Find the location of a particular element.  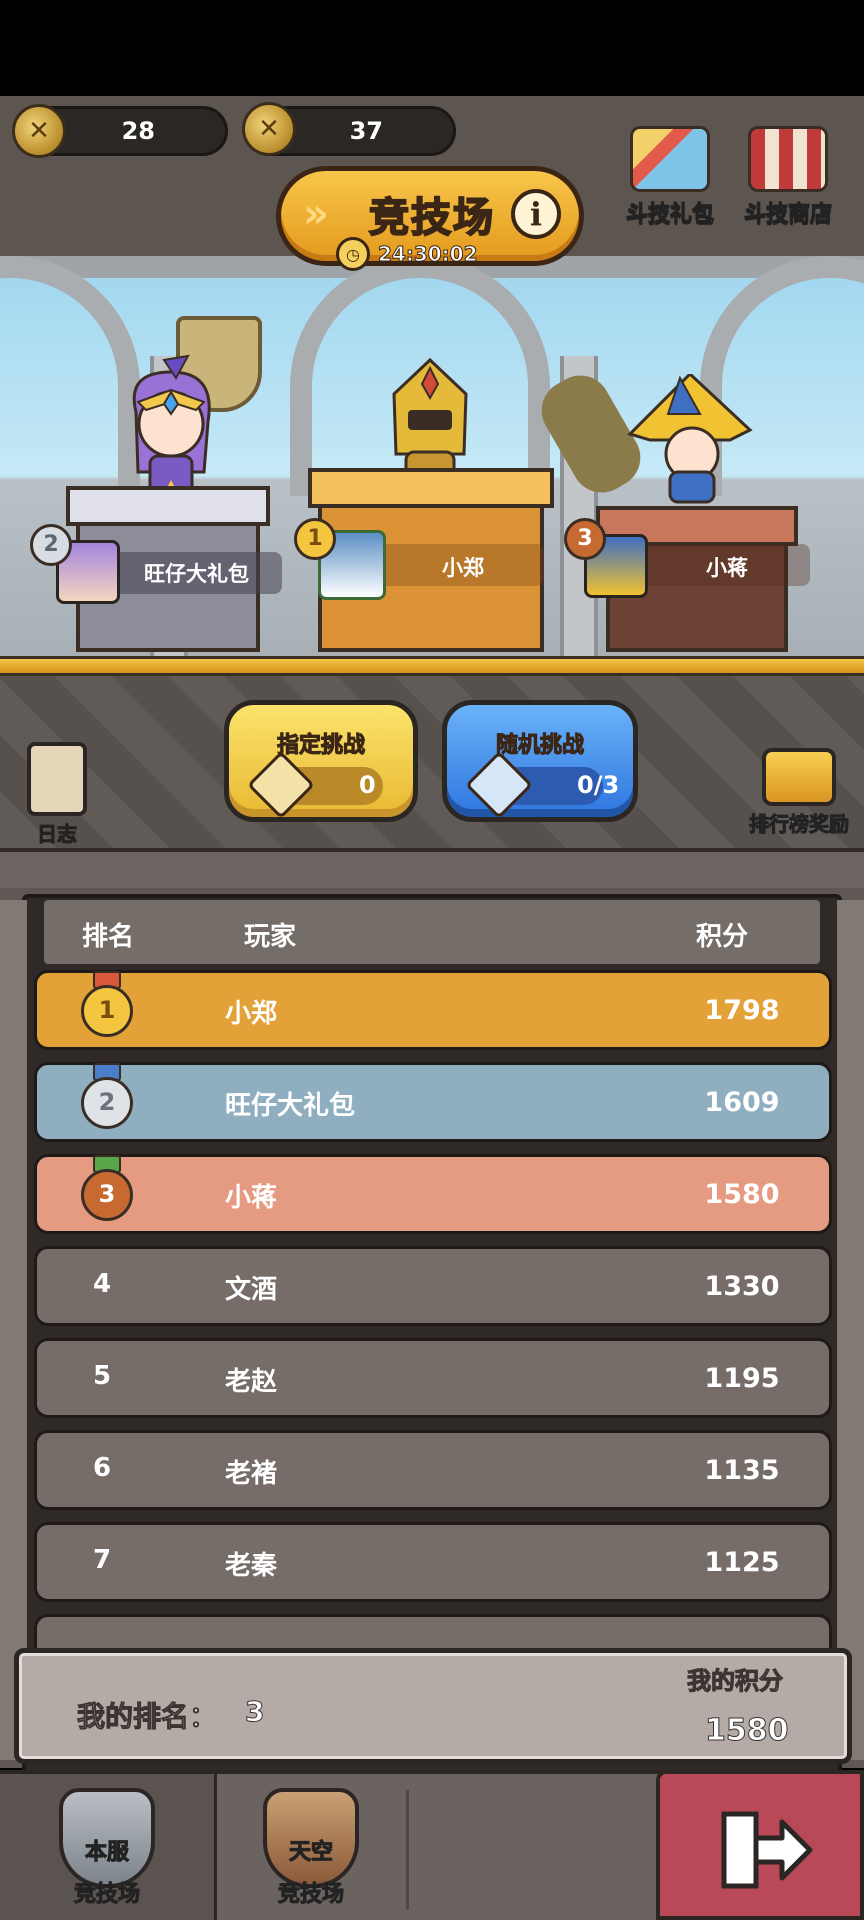

leaderboard-rewards-button: 排行榜奖励 is located at coordinates (799, 792).